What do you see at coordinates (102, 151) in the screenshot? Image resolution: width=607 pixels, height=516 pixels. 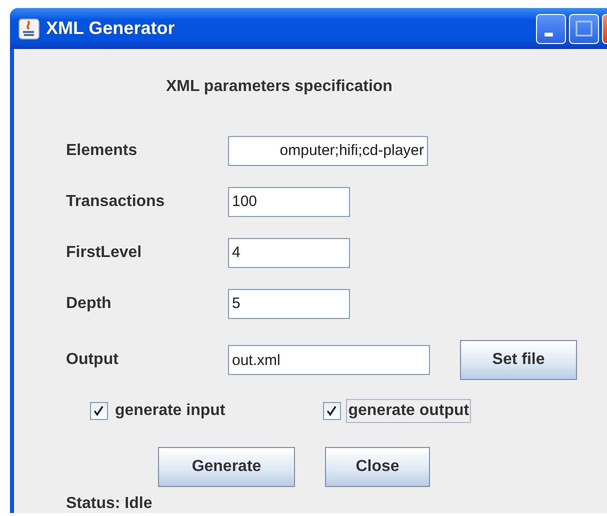 I see `field-label: Elements` at bounding box center [102, 151].